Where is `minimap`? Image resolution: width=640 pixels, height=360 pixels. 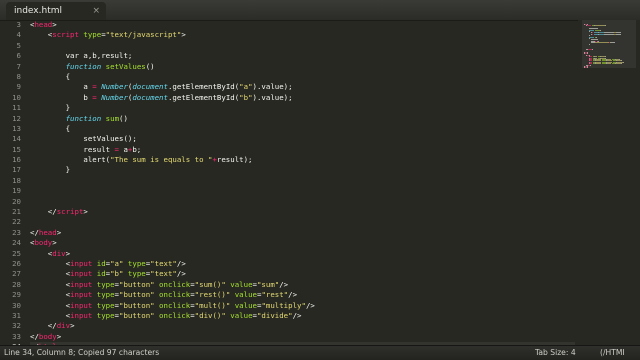
minimap is located at coordinates (609, 183).